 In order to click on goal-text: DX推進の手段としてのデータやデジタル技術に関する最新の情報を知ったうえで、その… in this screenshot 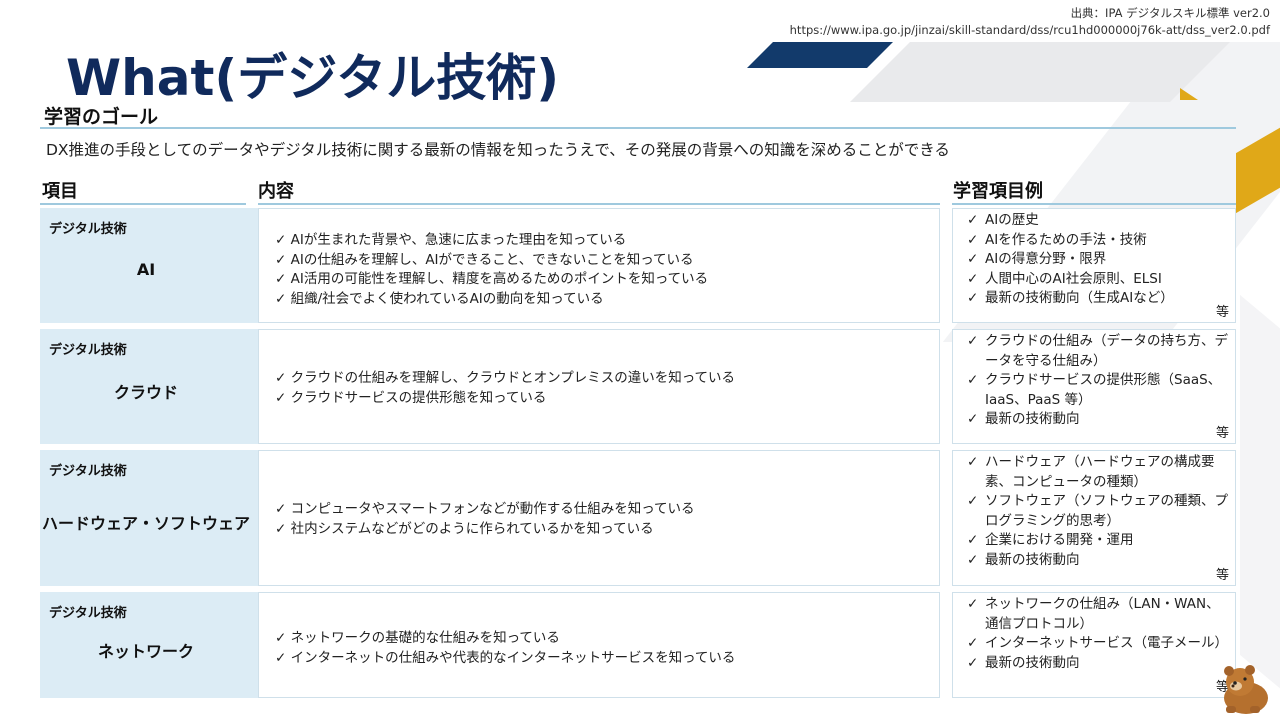, I will do `click(498, 150)`.